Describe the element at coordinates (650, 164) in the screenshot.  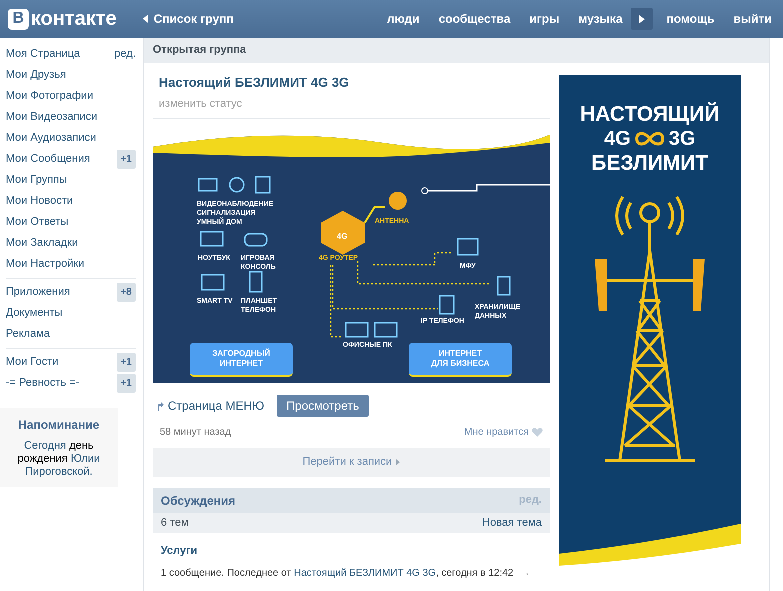
I see `banner-headline: БЕЗЛИМИТ` at that location.